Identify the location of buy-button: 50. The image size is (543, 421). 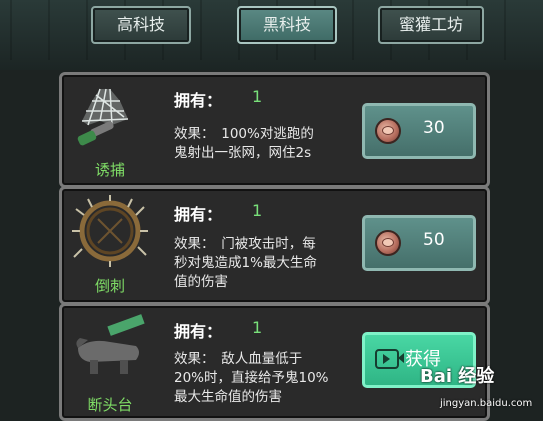
(419, 243).